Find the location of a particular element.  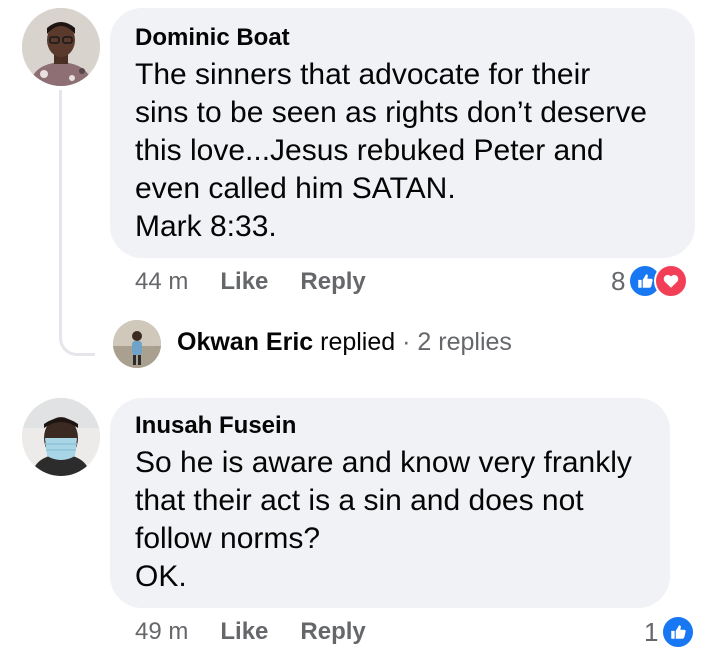

reply-author: Okwan Eric is located at coordinates (245, 342).